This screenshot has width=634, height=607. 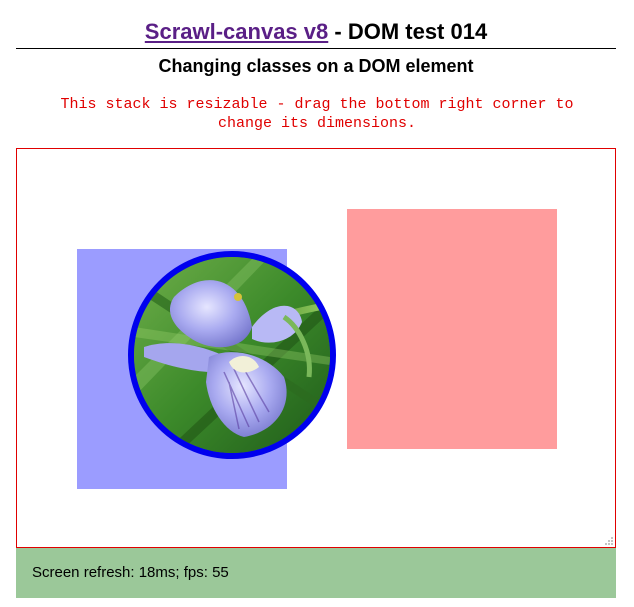 I want to click on pink-element, so click(x=452, y=329).